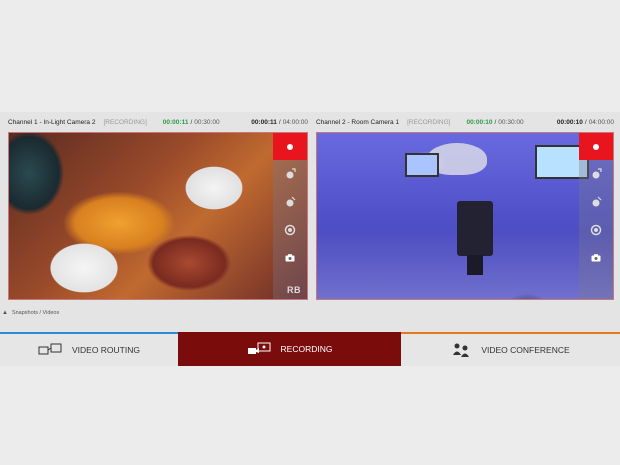  What do you see at coordinates (429, 122) in the screenshot?
I see `channel-2-status: [RECORDING]` at bounding box center [429, 122].